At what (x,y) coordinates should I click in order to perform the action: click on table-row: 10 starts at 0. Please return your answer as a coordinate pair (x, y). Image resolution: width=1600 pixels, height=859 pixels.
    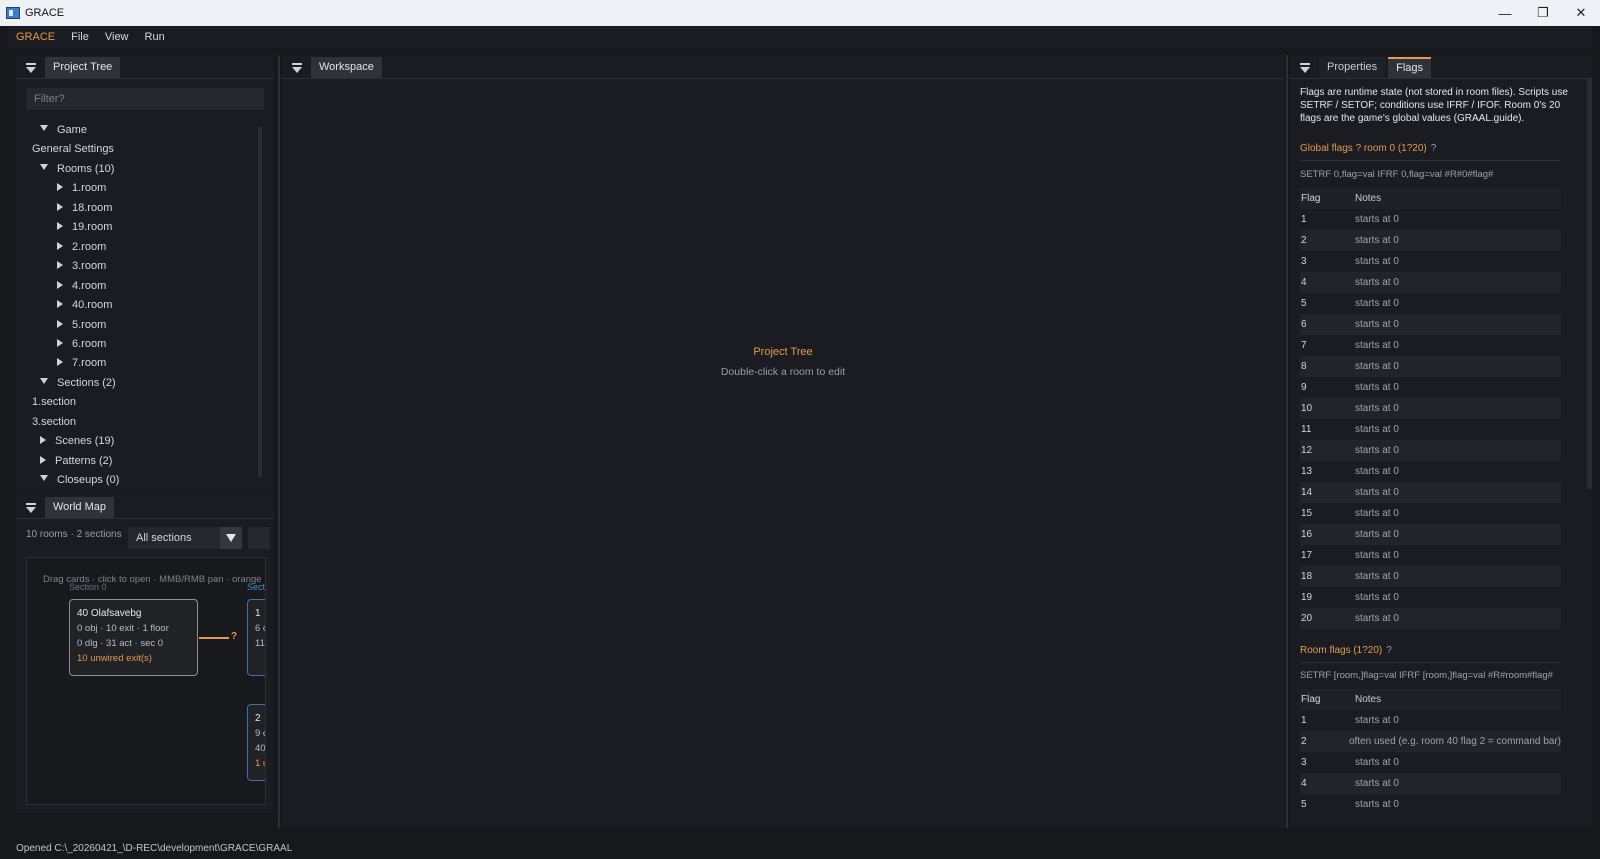
    Looking at the image, I should click on (1430, 408).